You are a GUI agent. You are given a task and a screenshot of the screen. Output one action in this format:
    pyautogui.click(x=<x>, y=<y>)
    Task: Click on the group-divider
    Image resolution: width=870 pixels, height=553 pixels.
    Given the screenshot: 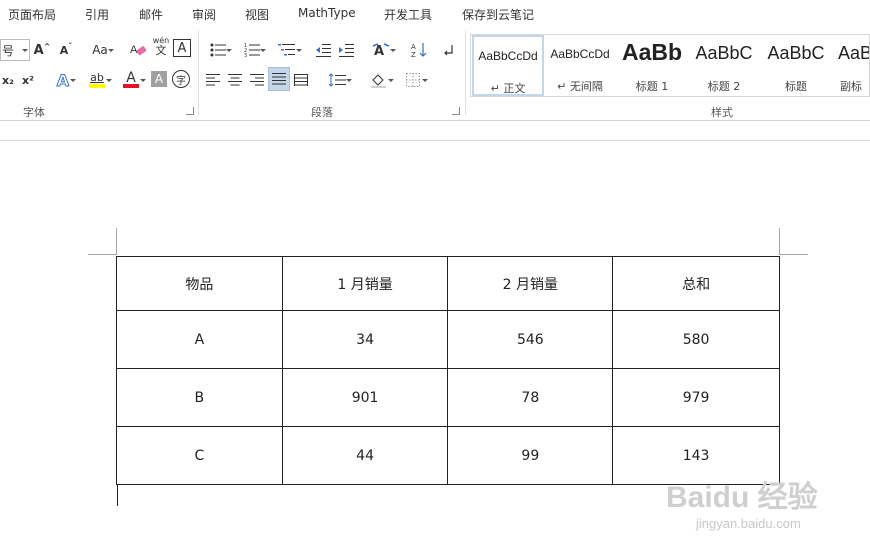 What is the action you would take?
    pyautogui.click(x=465, y=73)
    